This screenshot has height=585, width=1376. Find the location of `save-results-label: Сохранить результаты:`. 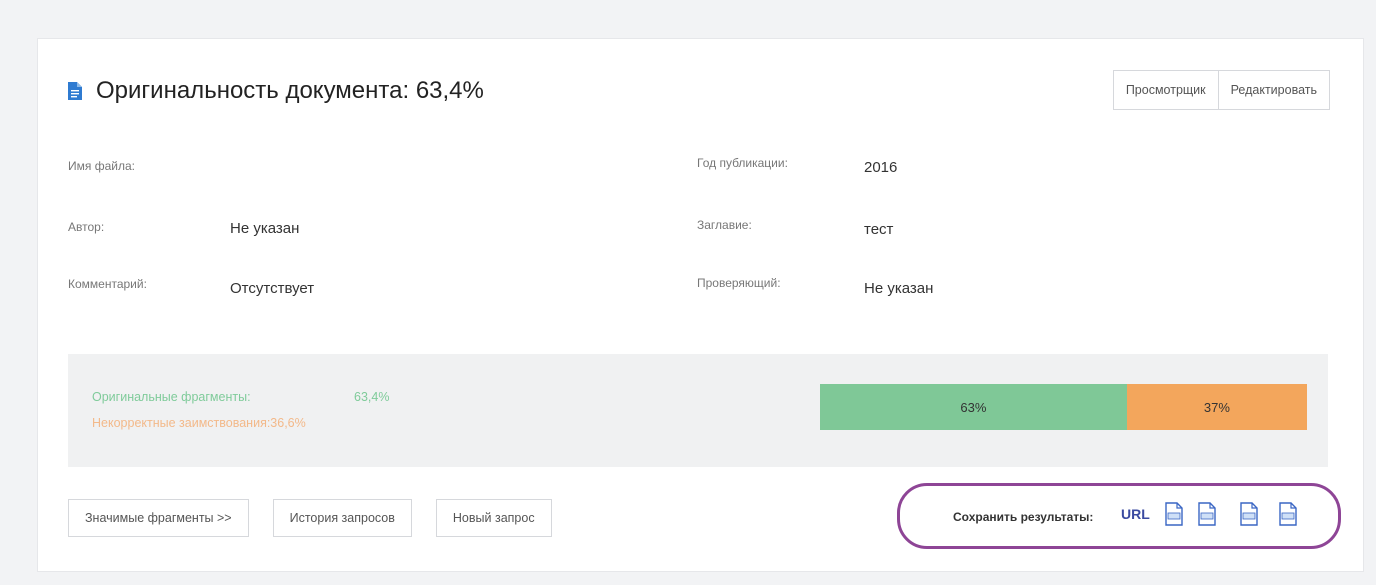

save-results-label: Сохранить результаты: is located at coordinates (1023, 517).